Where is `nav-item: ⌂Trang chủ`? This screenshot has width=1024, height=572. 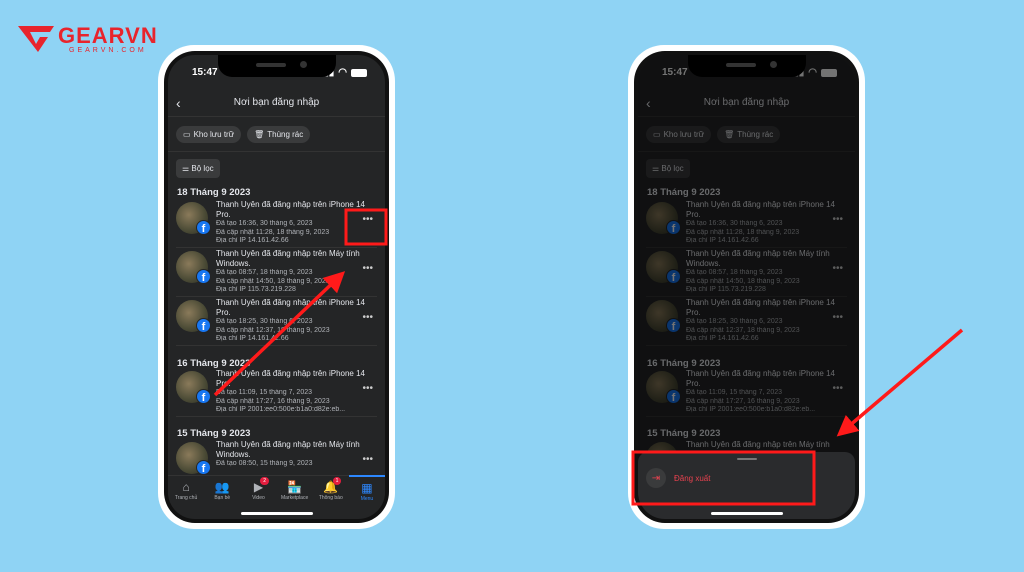
nav-item: ⌂Trang chủ is located at coordinates (186, 493).